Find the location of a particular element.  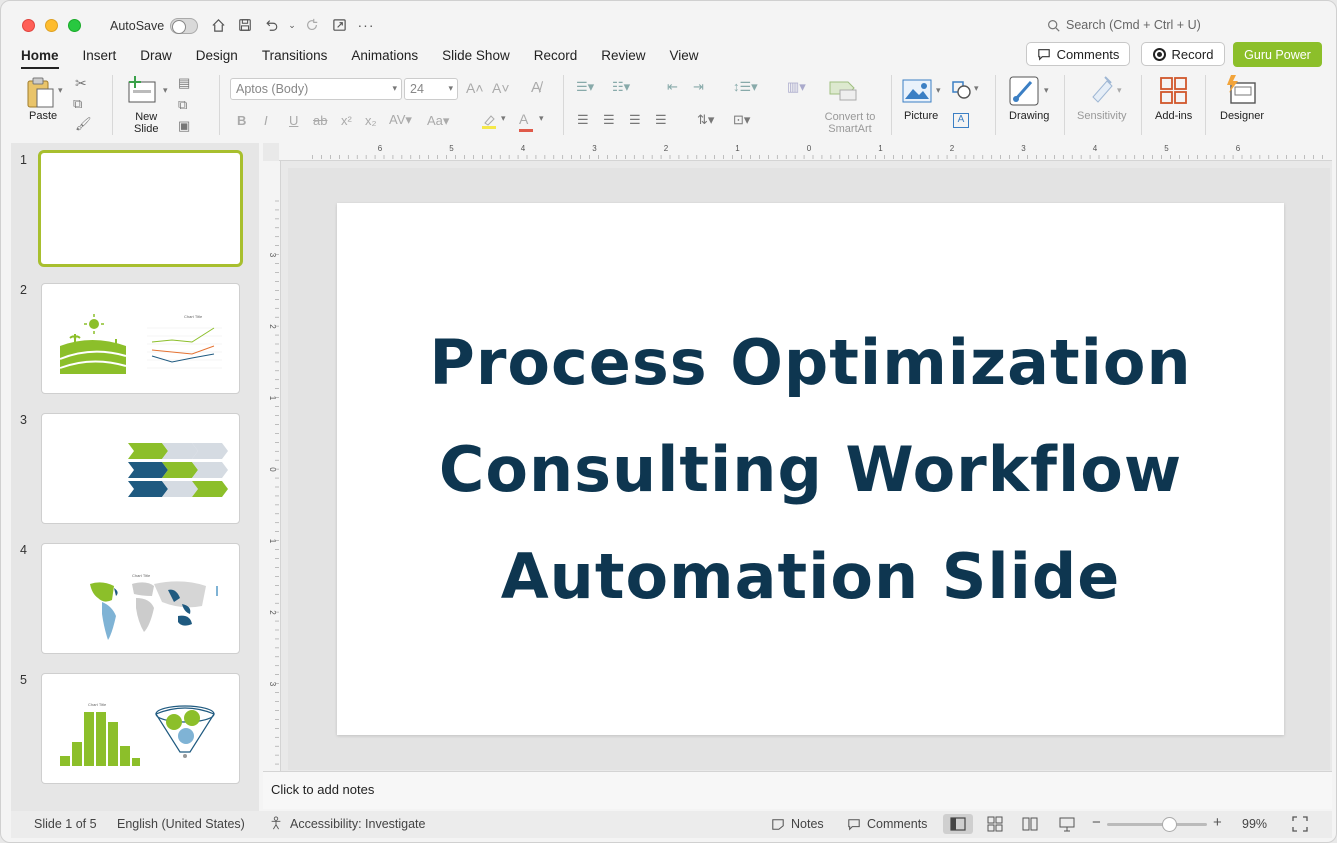

slide-thumbnail-2: Chart Title is located at coordinates (140, 338).